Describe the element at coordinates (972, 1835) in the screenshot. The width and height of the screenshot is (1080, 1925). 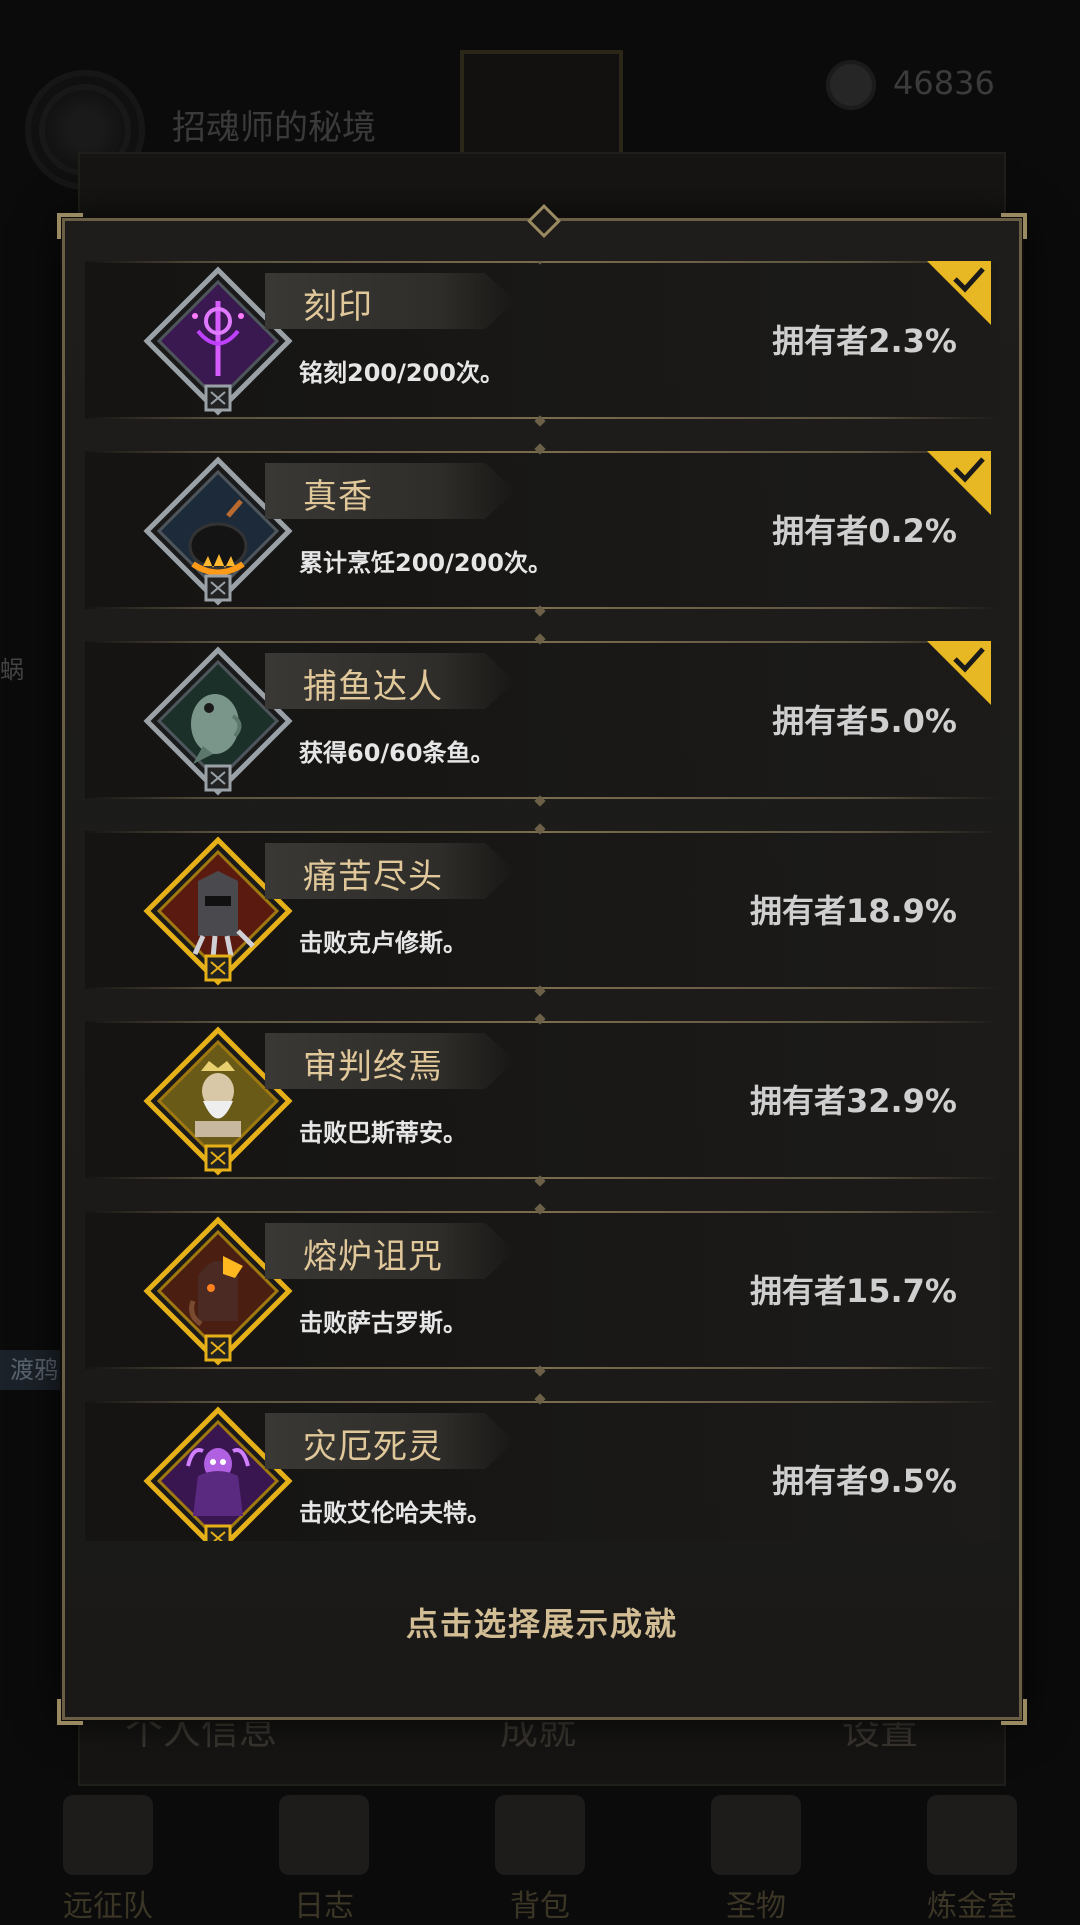
I see `alchemy-icon` at that location.